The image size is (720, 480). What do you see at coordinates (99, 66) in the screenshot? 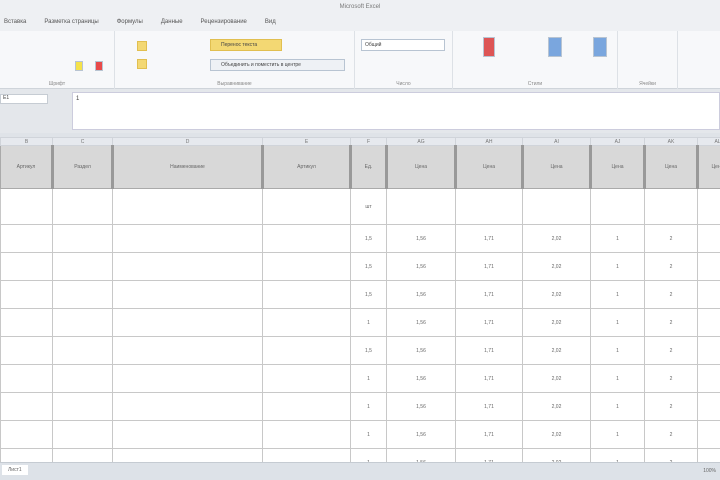
I see `font-color-icon` at bounding box center [99, 66].